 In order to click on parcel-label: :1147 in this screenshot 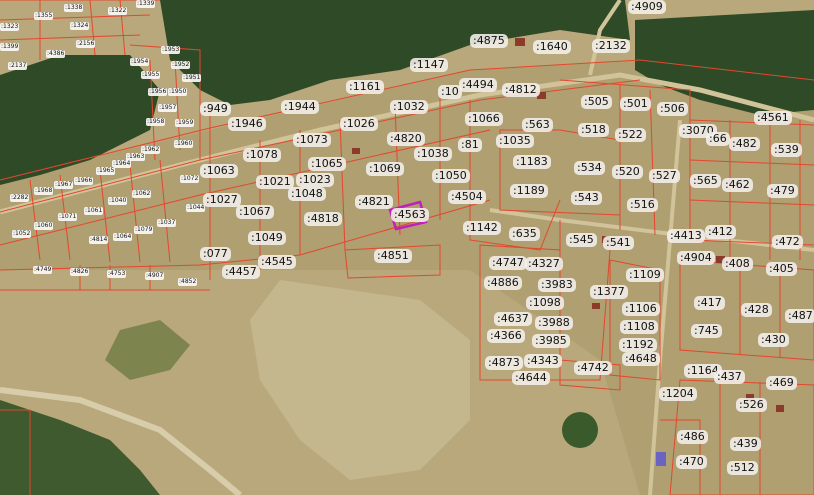, I will do `click(429, 65)`.